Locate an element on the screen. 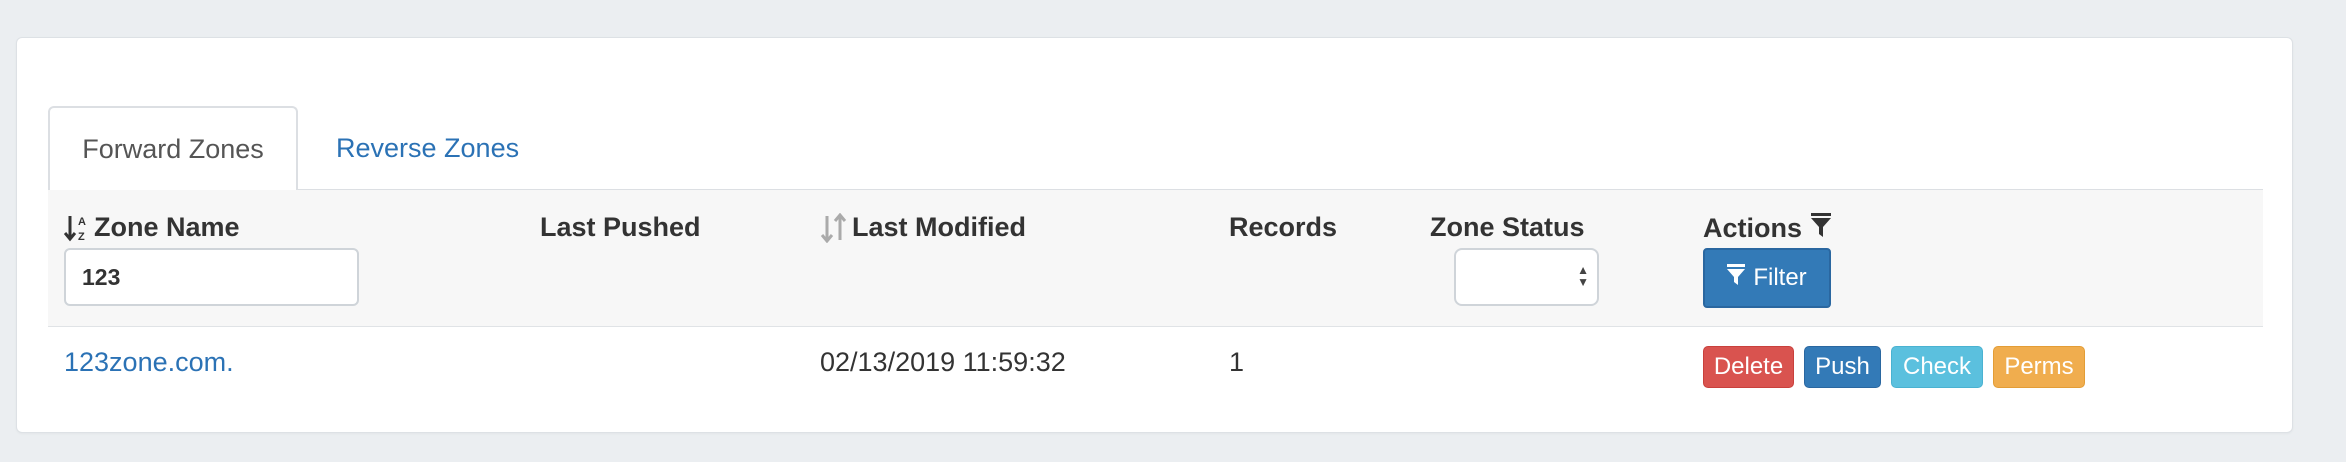  column-records: Records is located at coordinates (1283, 227).